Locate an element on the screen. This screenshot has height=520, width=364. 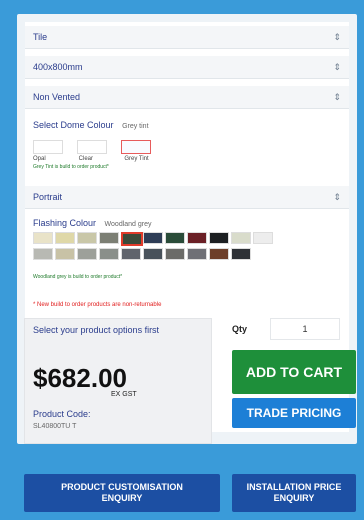
orientation-select-value: Portrait is located at coordinates (48, 197).